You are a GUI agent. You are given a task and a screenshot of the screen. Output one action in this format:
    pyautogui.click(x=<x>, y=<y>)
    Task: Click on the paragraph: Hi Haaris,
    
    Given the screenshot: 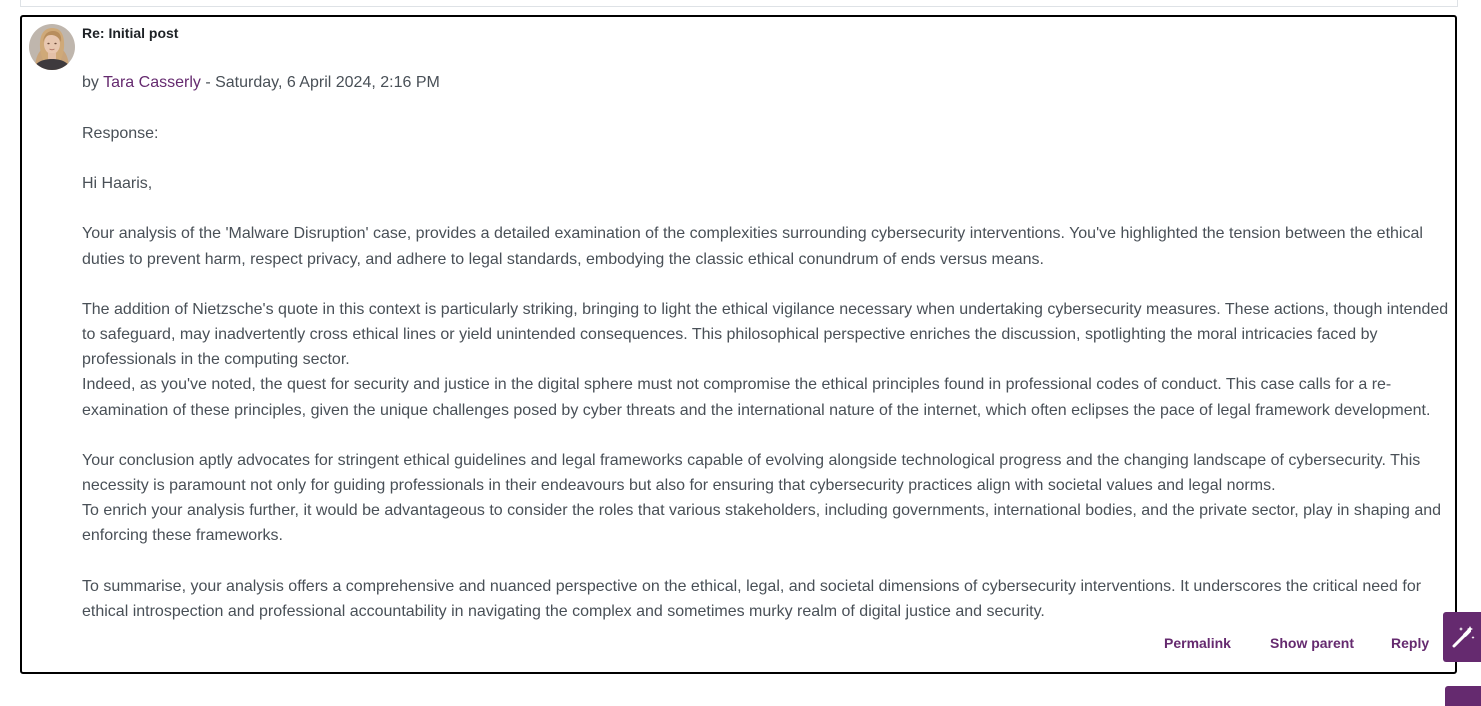 What is the action you would take?
    pyautogui.click(x=117, y=184)
    